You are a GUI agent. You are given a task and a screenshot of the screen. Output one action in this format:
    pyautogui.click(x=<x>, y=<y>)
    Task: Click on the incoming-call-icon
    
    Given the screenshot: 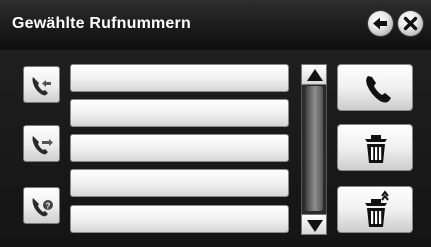 What is the action you would take?
    pyautogui.click(x=41, y=86)
    